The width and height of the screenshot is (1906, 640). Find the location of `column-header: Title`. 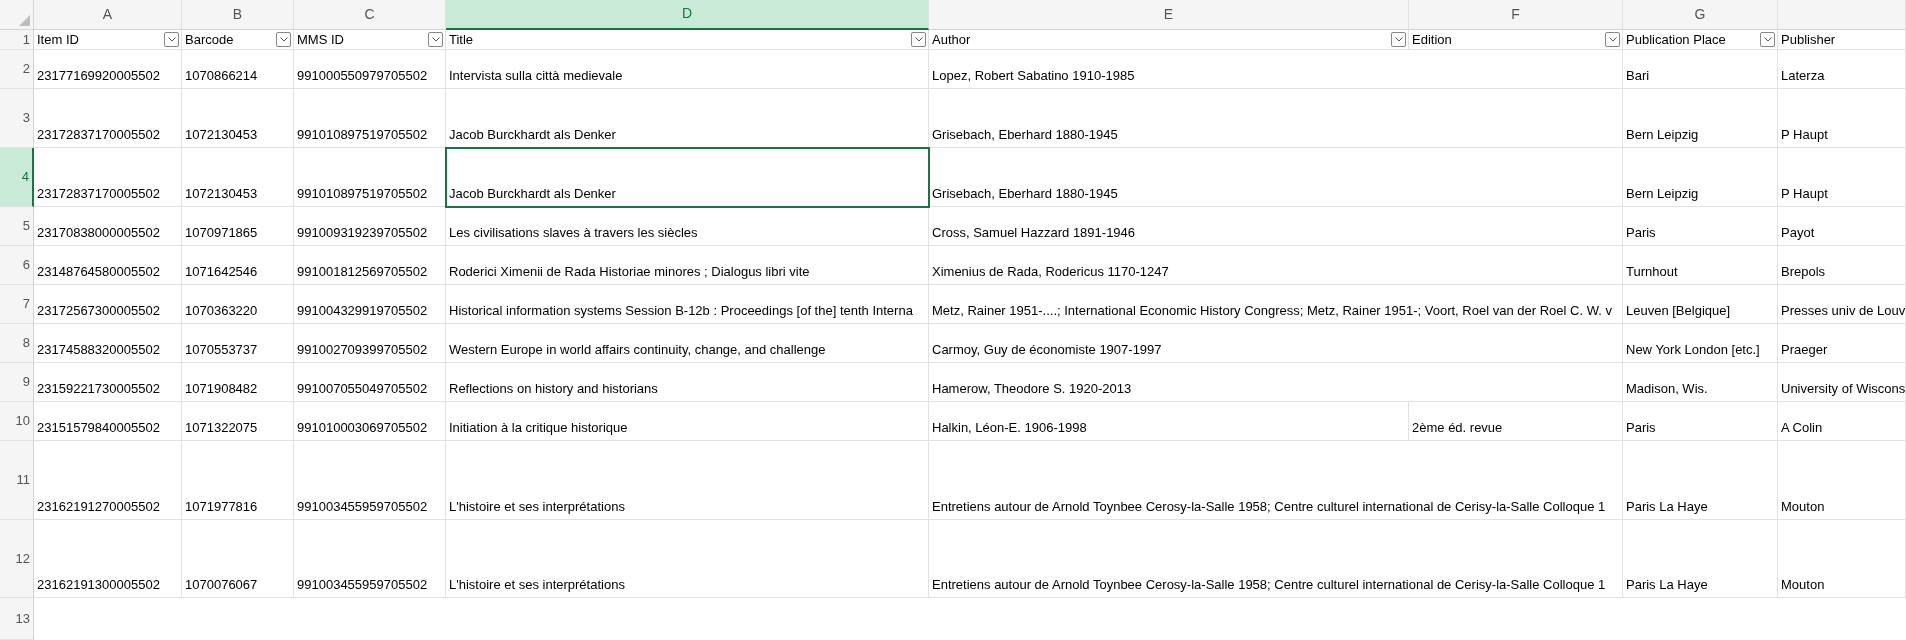

column-header: Title is located at coordinates (461, 39).